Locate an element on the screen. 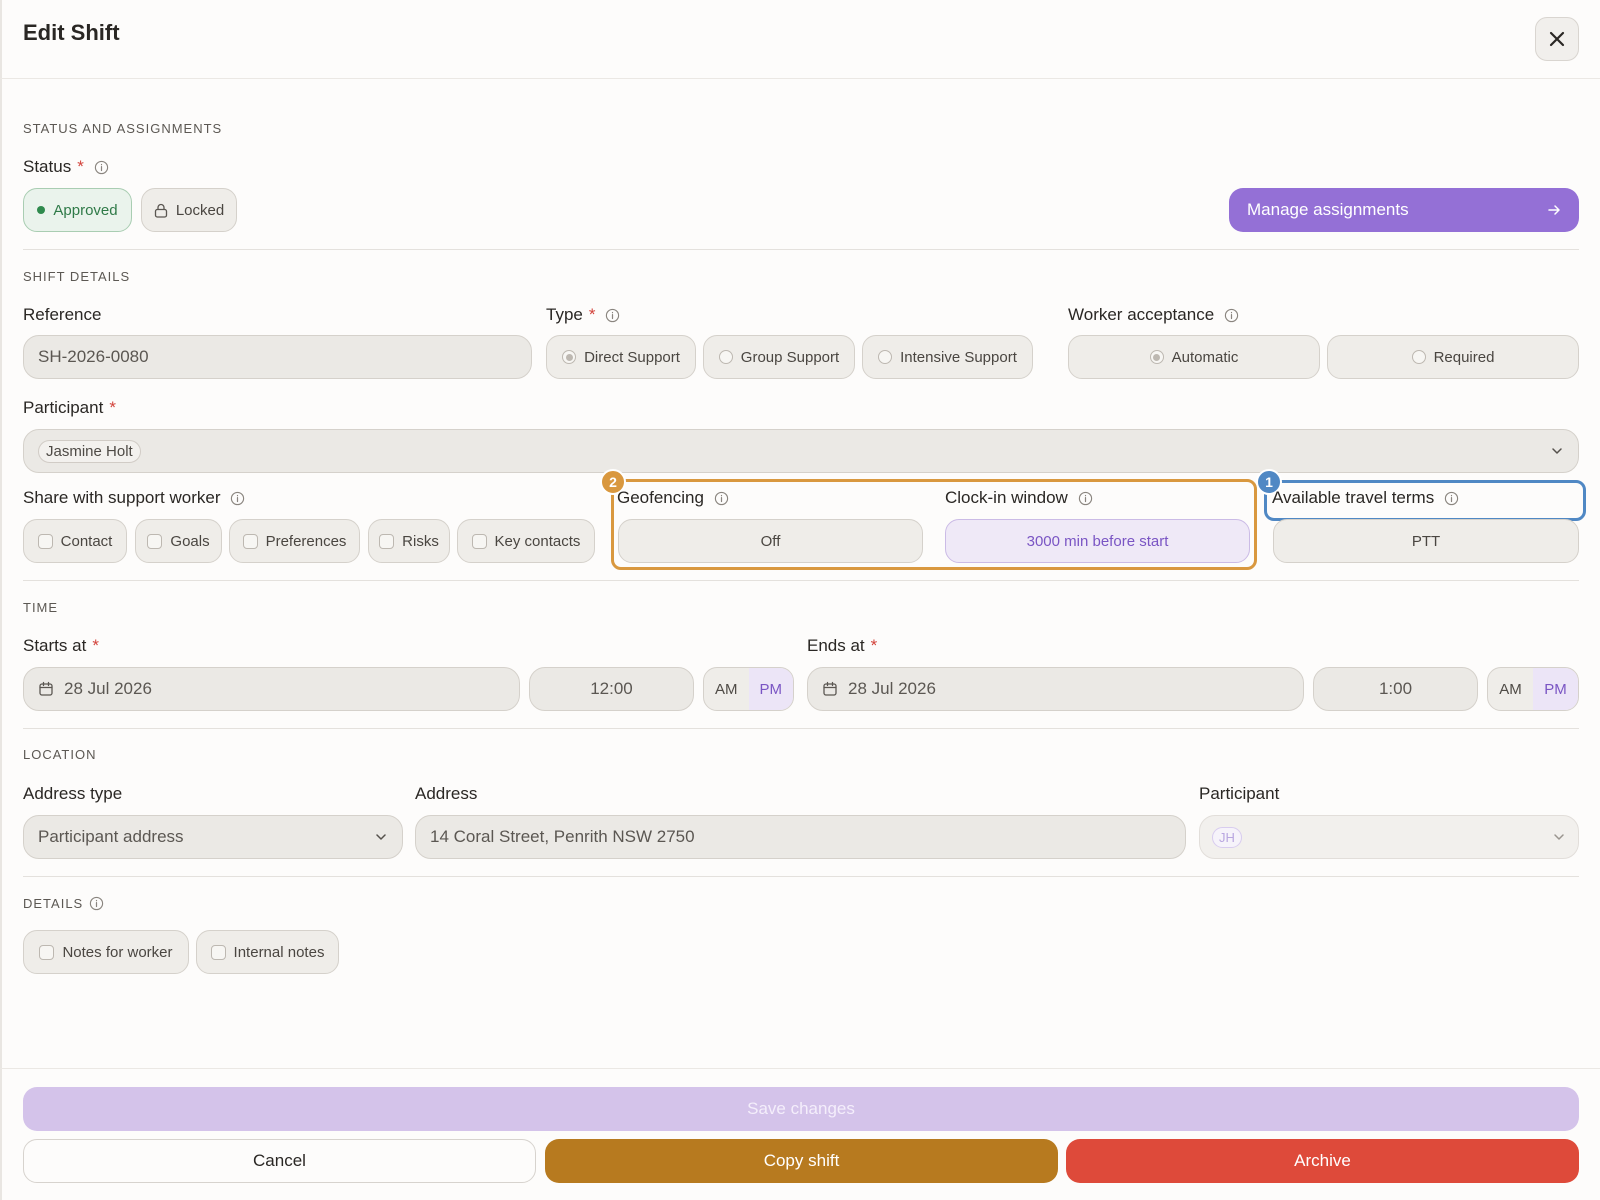 The image size is (1600, 1200). type-option-label: Intensive Support is located at coordinates (958, 357).